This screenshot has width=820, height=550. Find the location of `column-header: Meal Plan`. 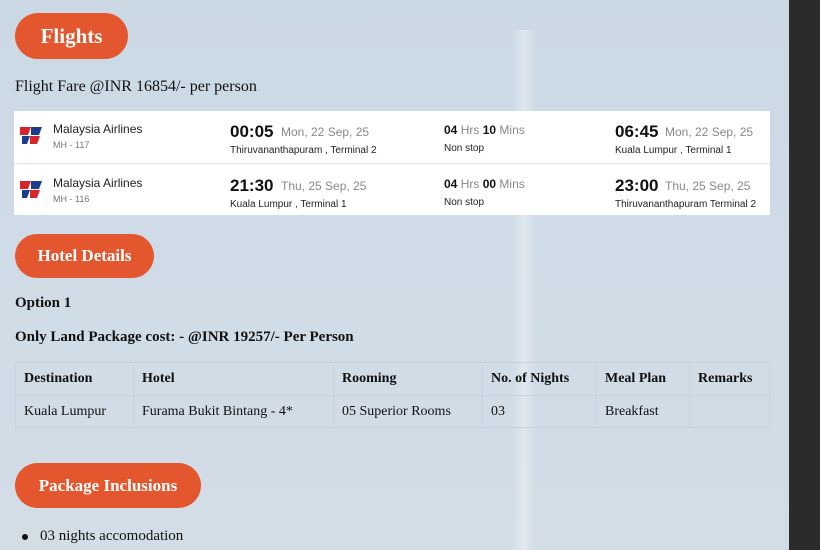

column-header: Meal Plan is located at coordinates (643, 379).